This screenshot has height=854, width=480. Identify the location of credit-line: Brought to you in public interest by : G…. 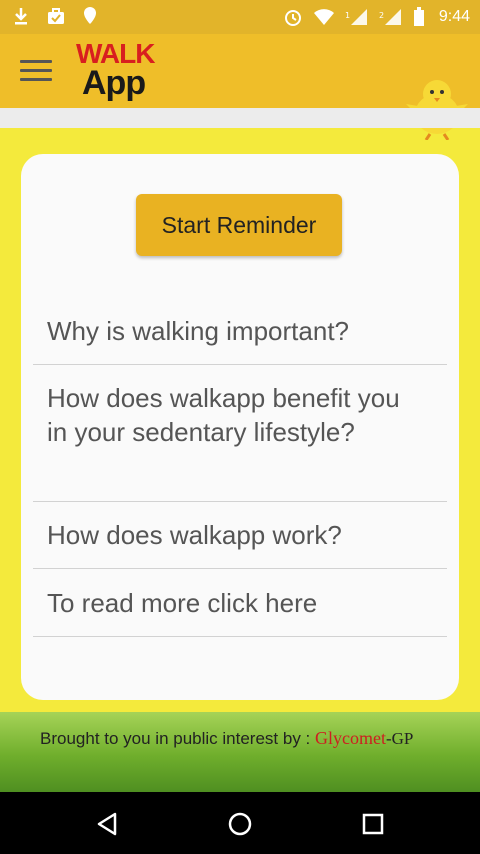
(226, 738).